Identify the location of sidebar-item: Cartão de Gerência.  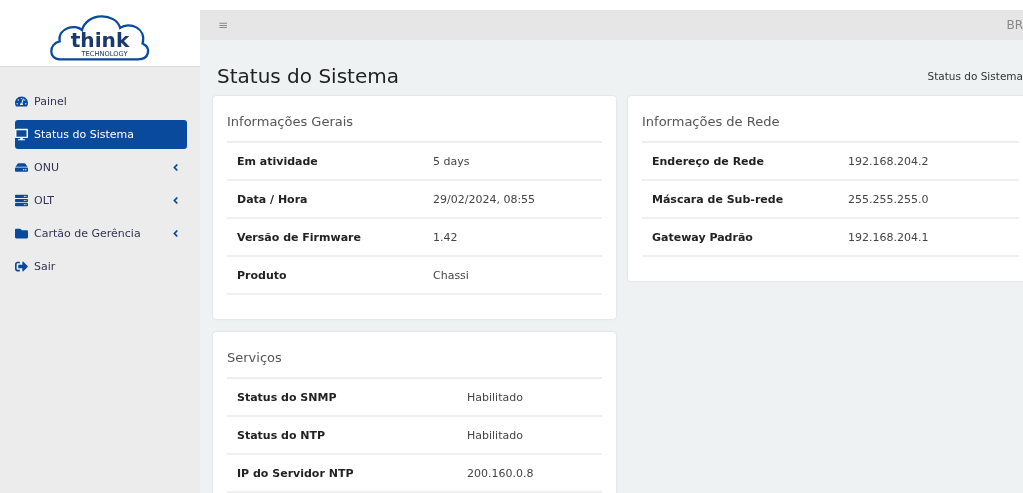
(101, 233).